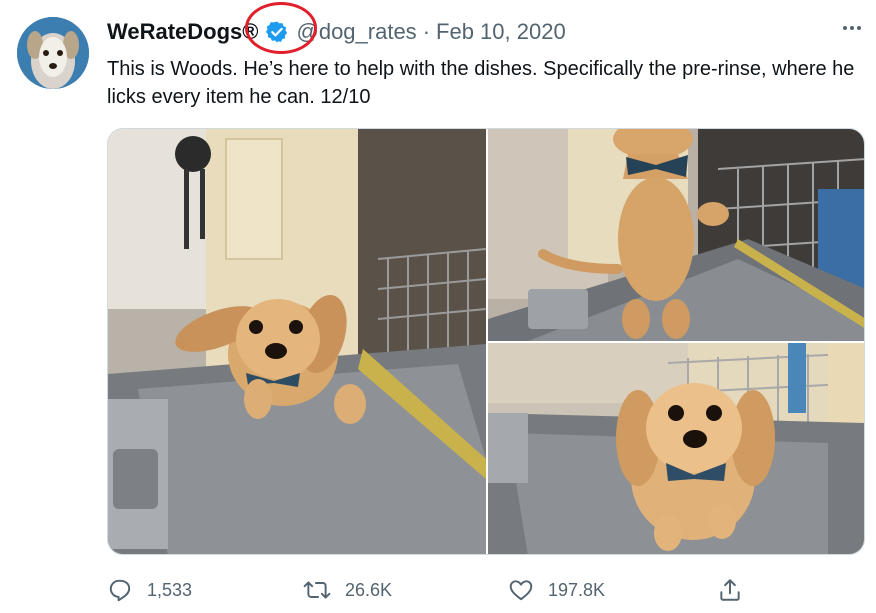 Image resolution: width=876 pixels, height=613 pixels. I want to click on share-icon, so click(730, 590).